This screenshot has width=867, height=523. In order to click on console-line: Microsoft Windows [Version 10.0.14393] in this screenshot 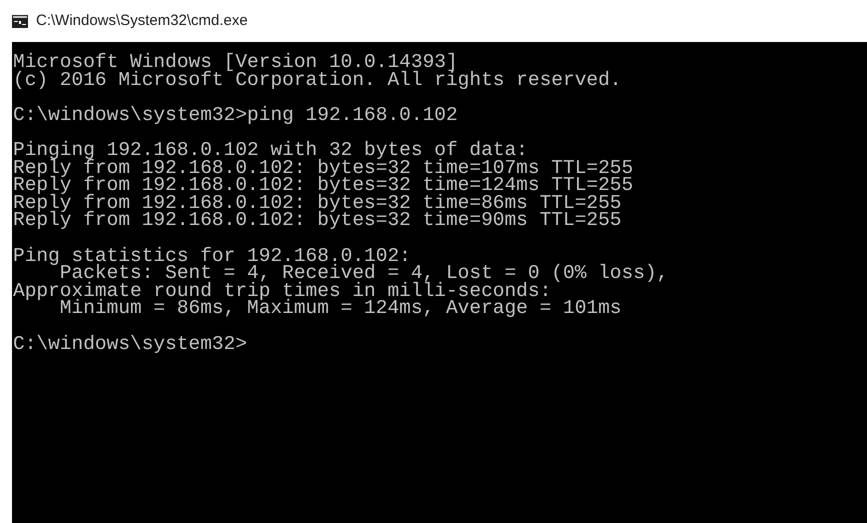, I will do `click(235, 63)`.